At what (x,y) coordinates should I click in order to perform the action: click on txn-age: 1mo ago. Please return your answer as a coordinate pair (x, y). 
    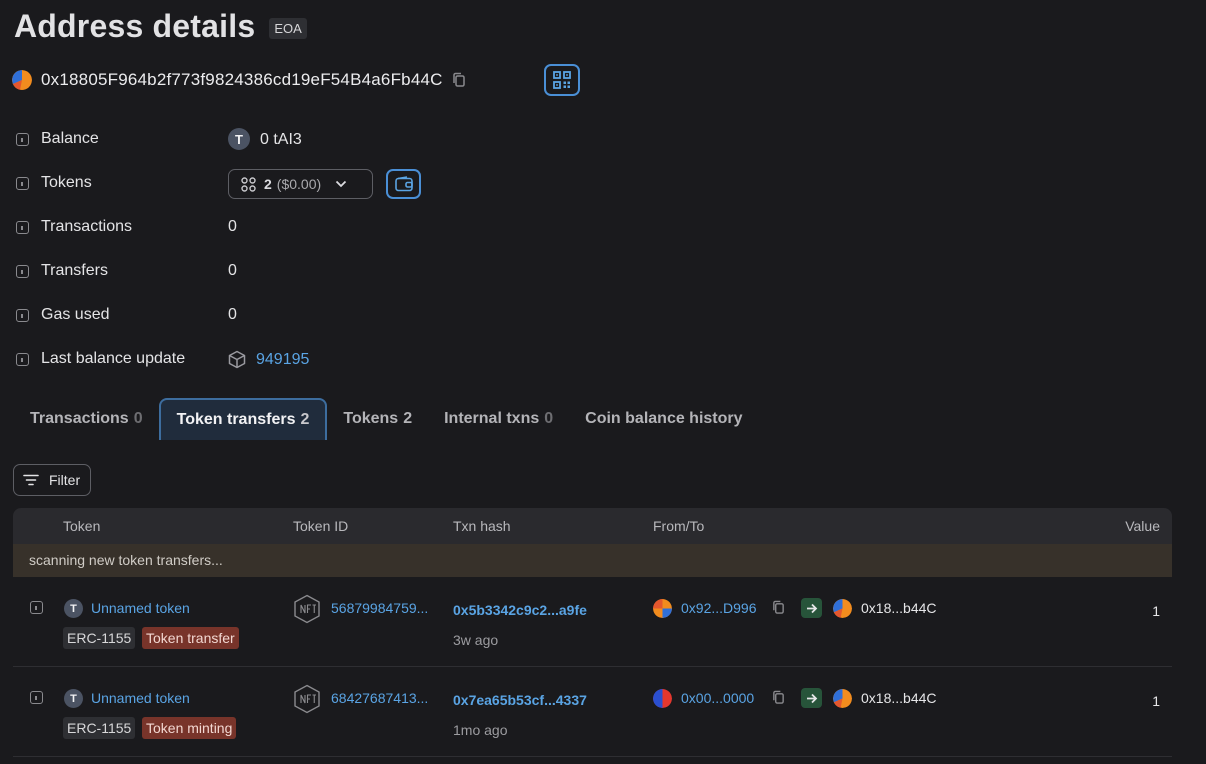
    Looking at the image, I should click on (480, 730).